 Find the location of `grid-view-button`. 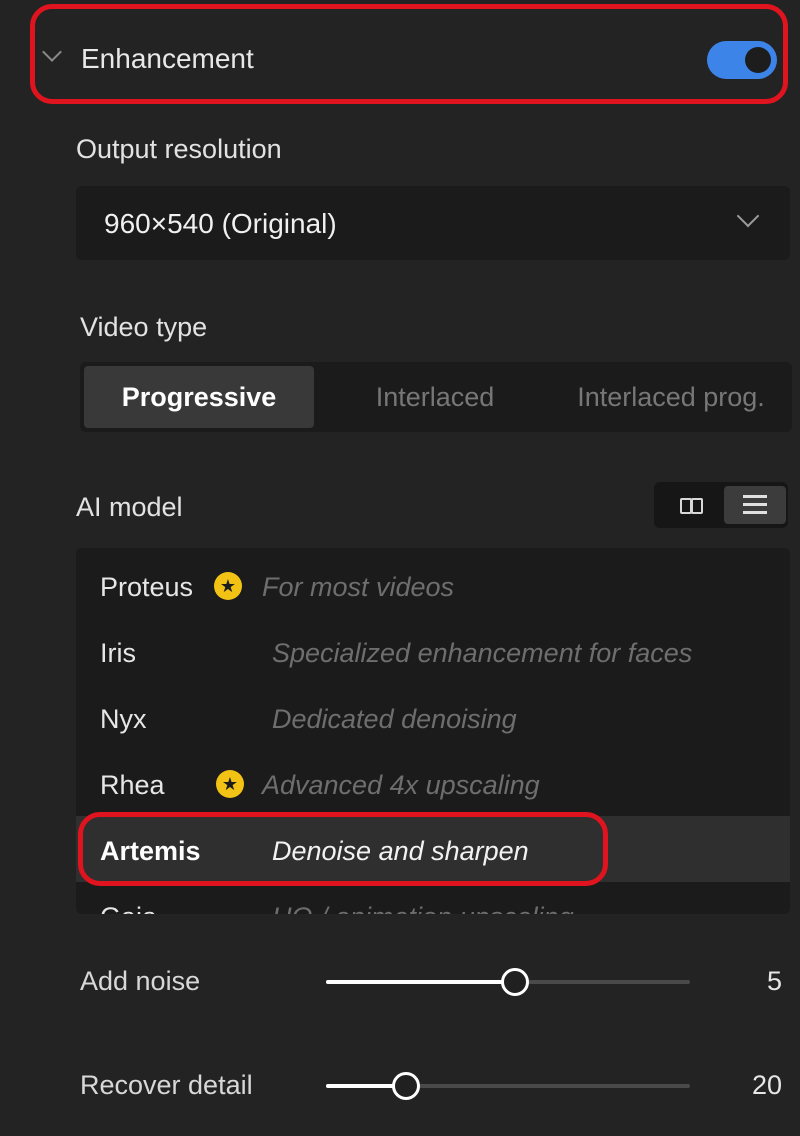

grid-view-button is located at coordinates (689, 505).